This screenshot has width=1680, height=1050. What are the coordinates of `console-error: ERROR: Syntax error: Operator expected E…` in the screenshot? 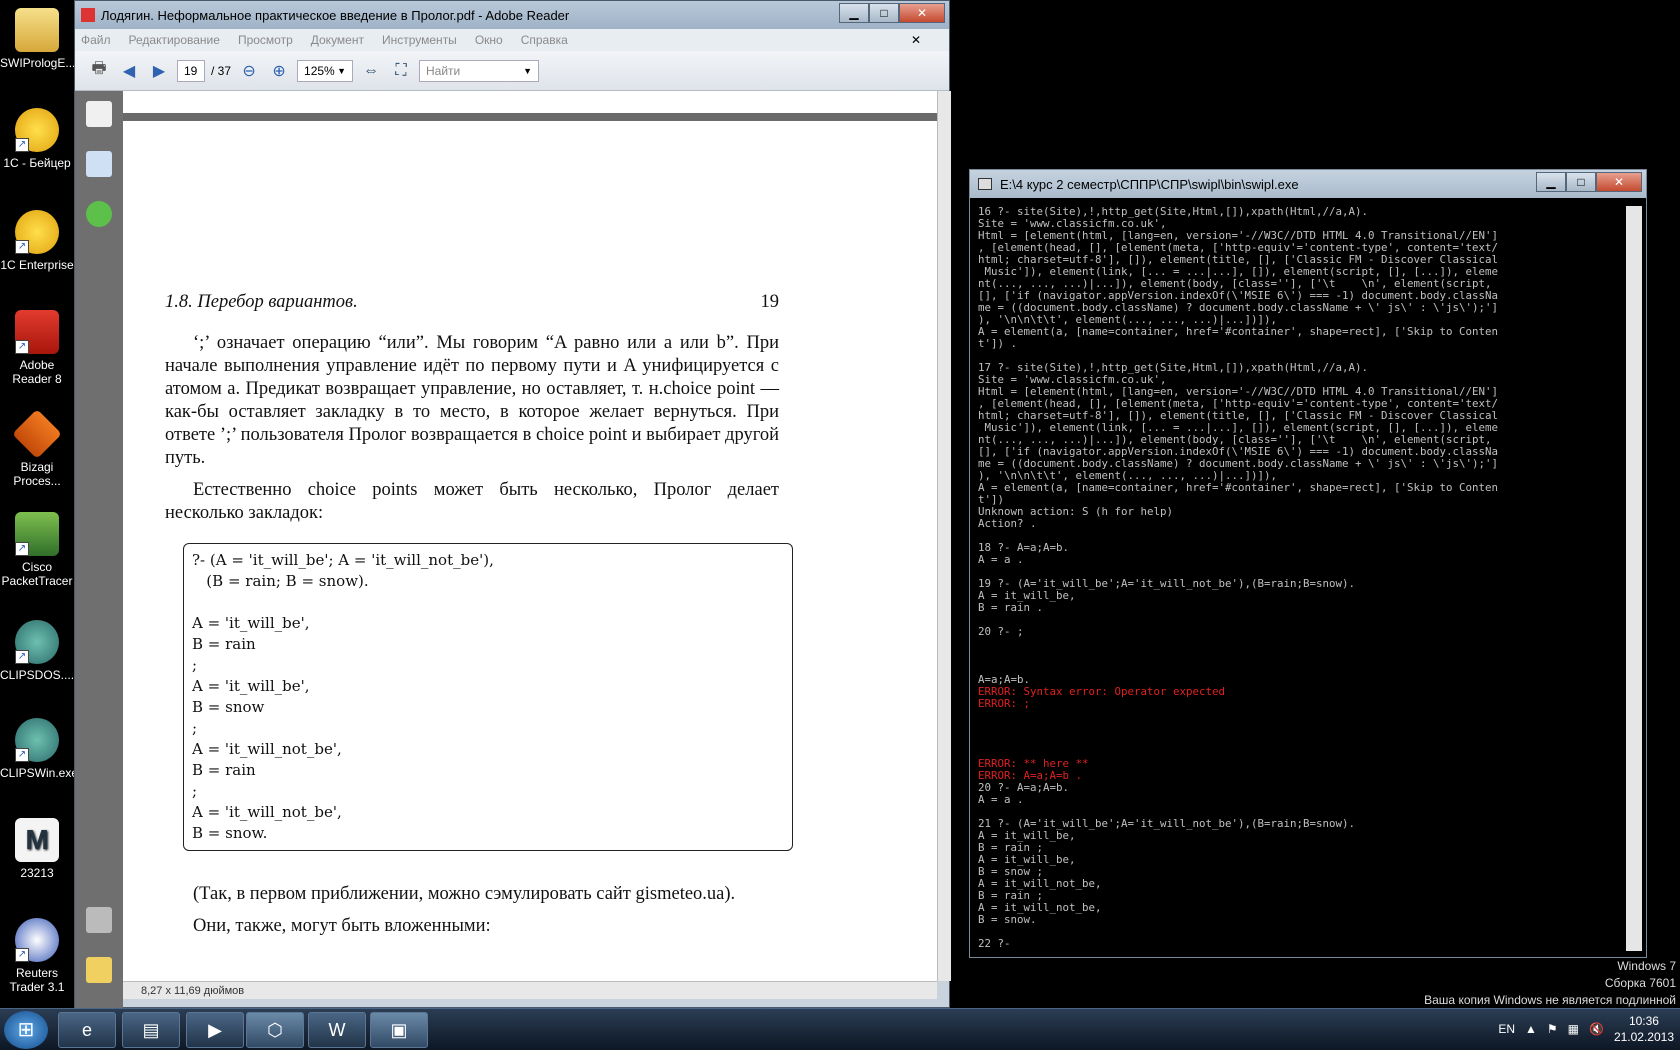 It's located at (1102, 697).